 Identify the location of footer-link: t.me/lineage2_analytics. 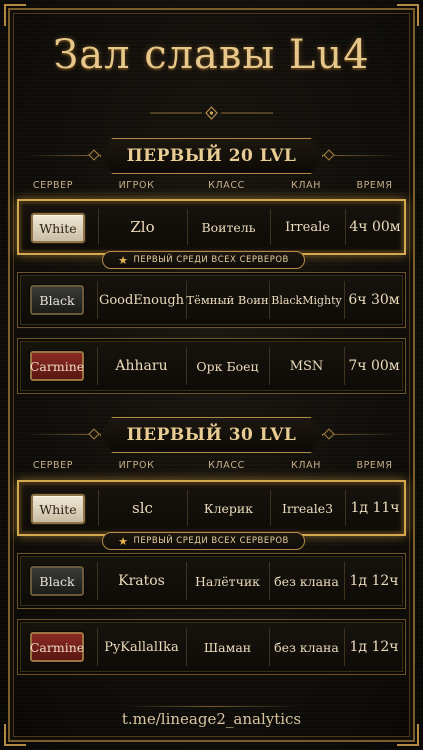
(211, 719).